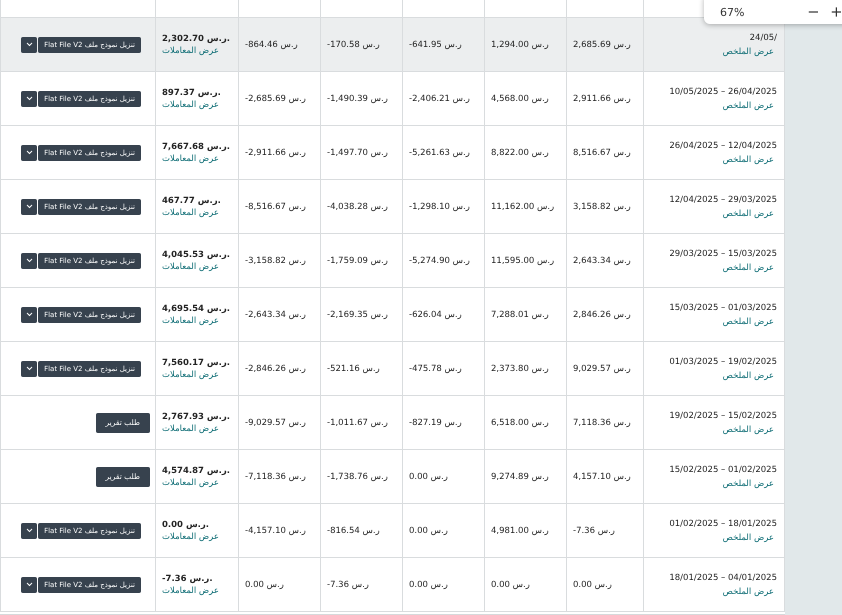  I want to click on table-cell: -3,158.82 ر.س, so click(279, 261).